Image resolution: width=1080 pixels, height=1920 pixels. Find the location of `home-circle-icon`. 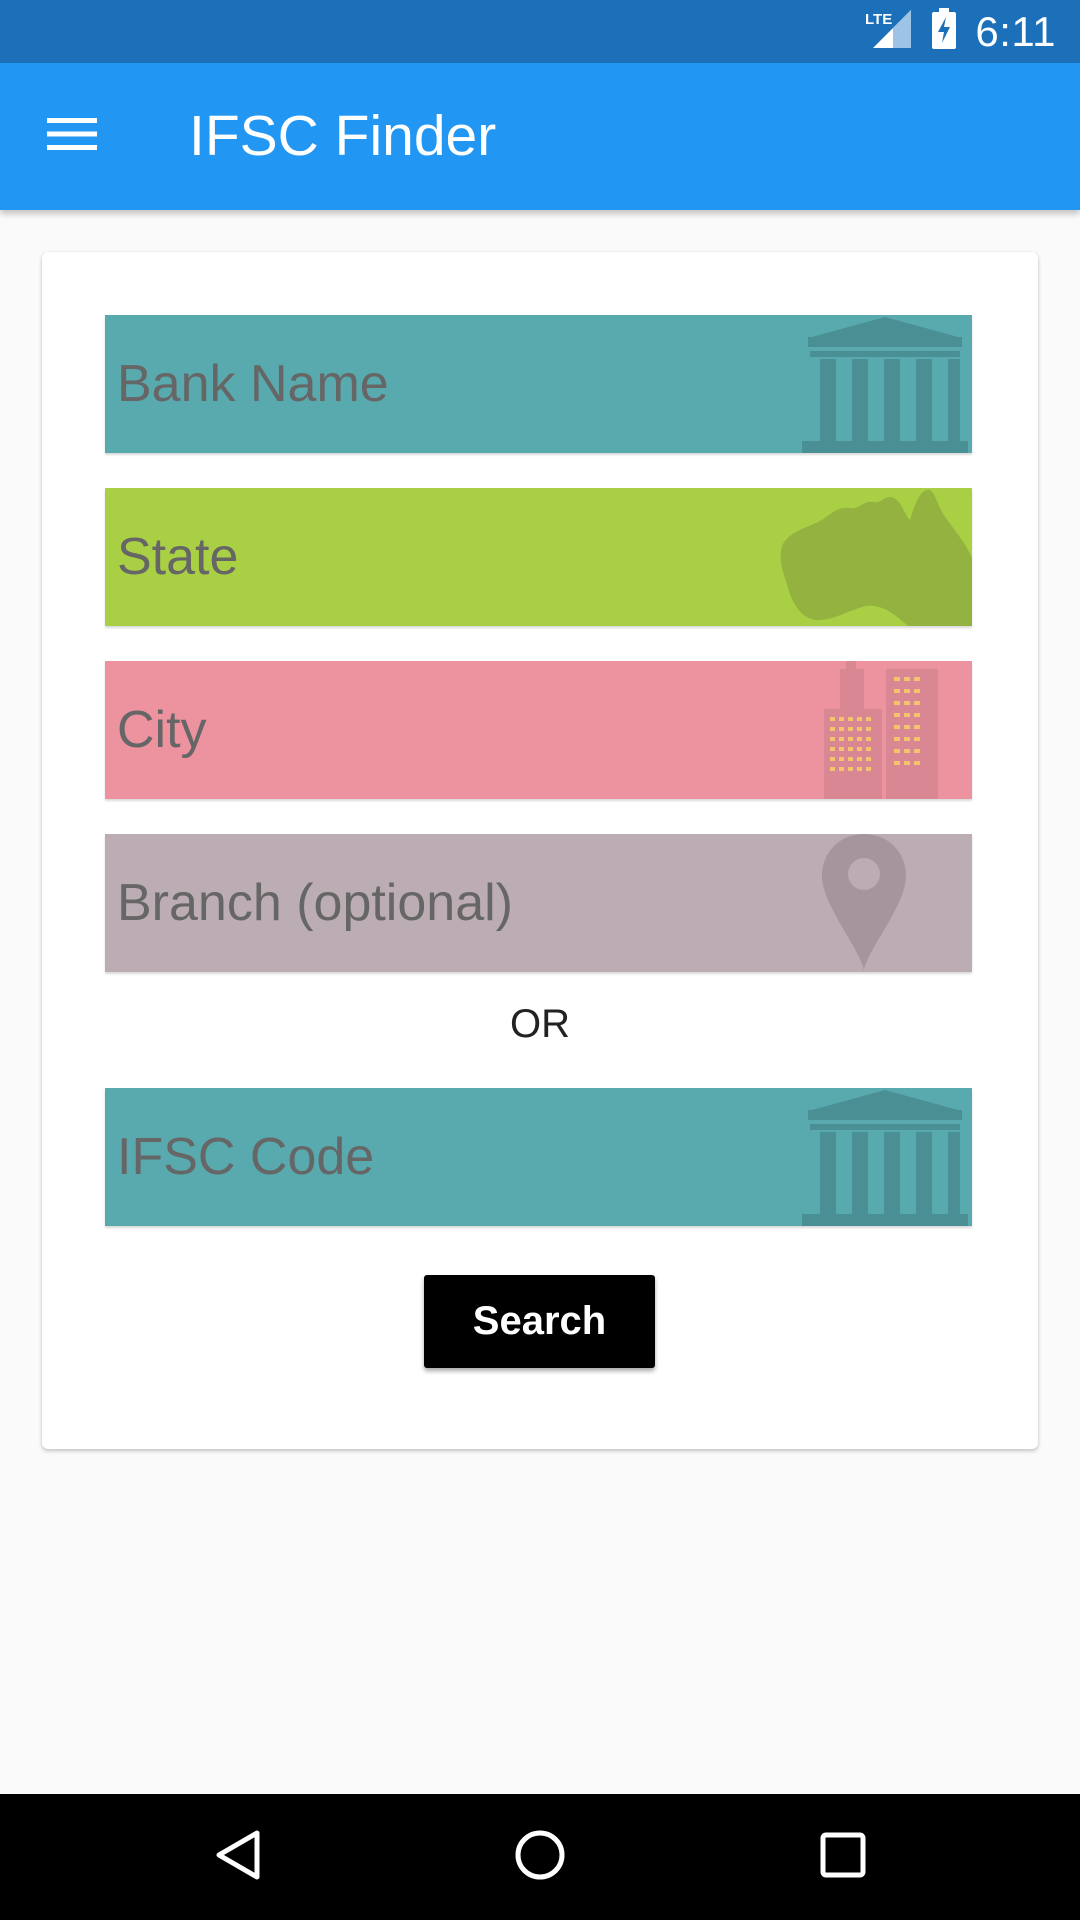

home-circle-icon is located at coordinates (540, 1857).